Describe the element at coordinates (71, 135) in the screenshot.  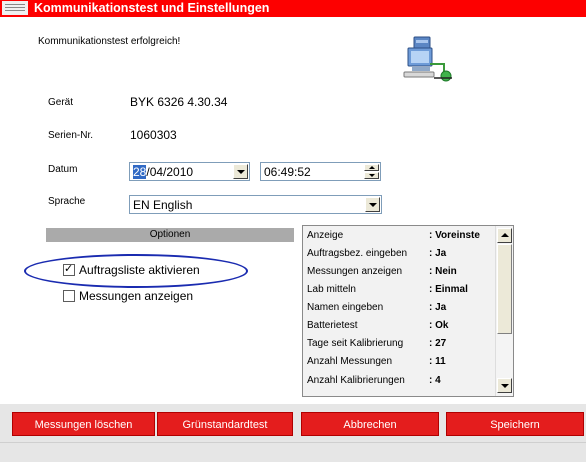
I see `serial-label: Serien-Nr.` at that location.